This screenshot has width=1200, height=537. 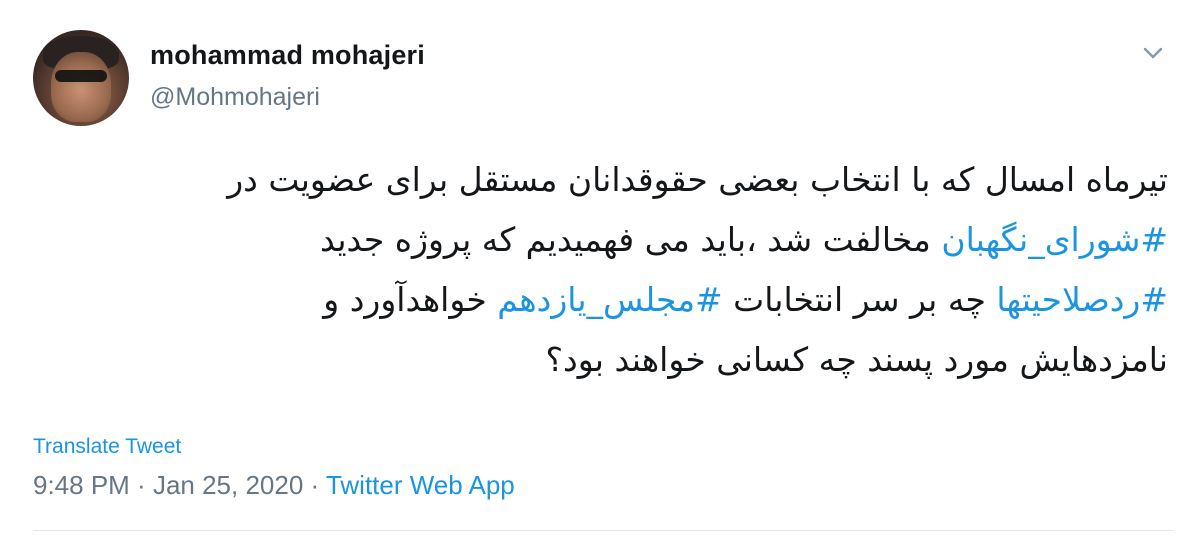 I want to click on chevron-down-icon, so click(x=1153, y=53).